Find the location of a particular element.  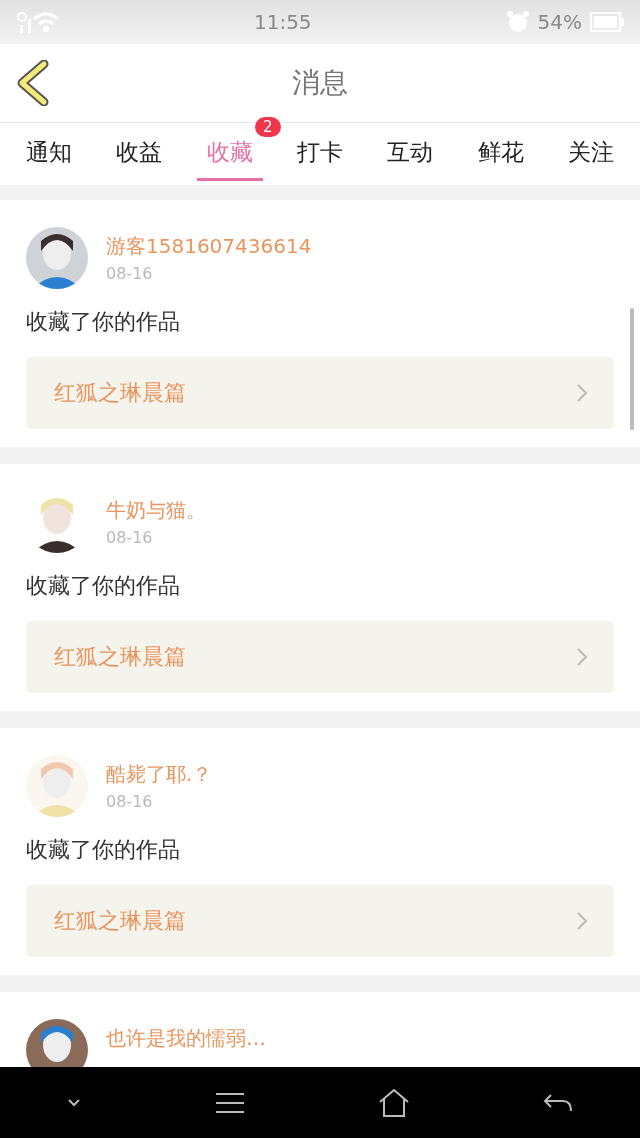

tab: 鲜花 is located at coordinates (500, 154).